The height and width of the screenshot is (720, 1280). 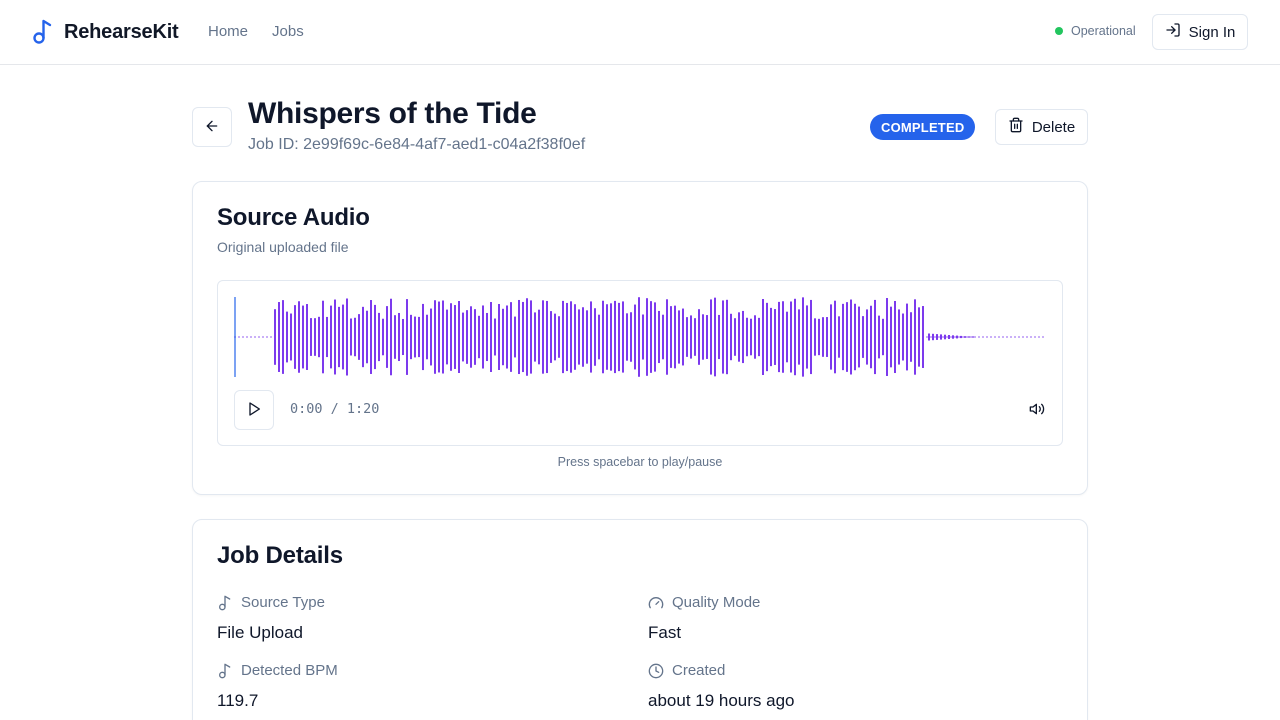 What do you see at coordinates (228, 31) in the screenshot?
I see `nav-home-link: Home` at bounding box center [228, 31].